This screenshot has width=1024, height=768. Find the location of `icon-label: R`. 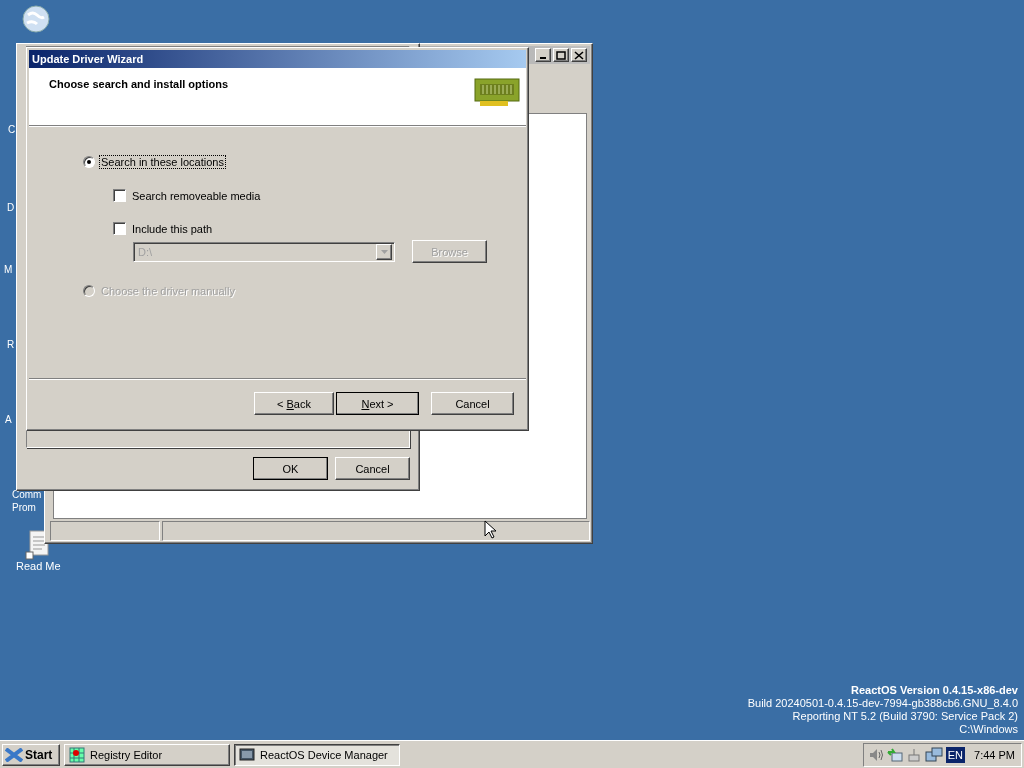

icon-label: R is located at coordinates (11, 344).